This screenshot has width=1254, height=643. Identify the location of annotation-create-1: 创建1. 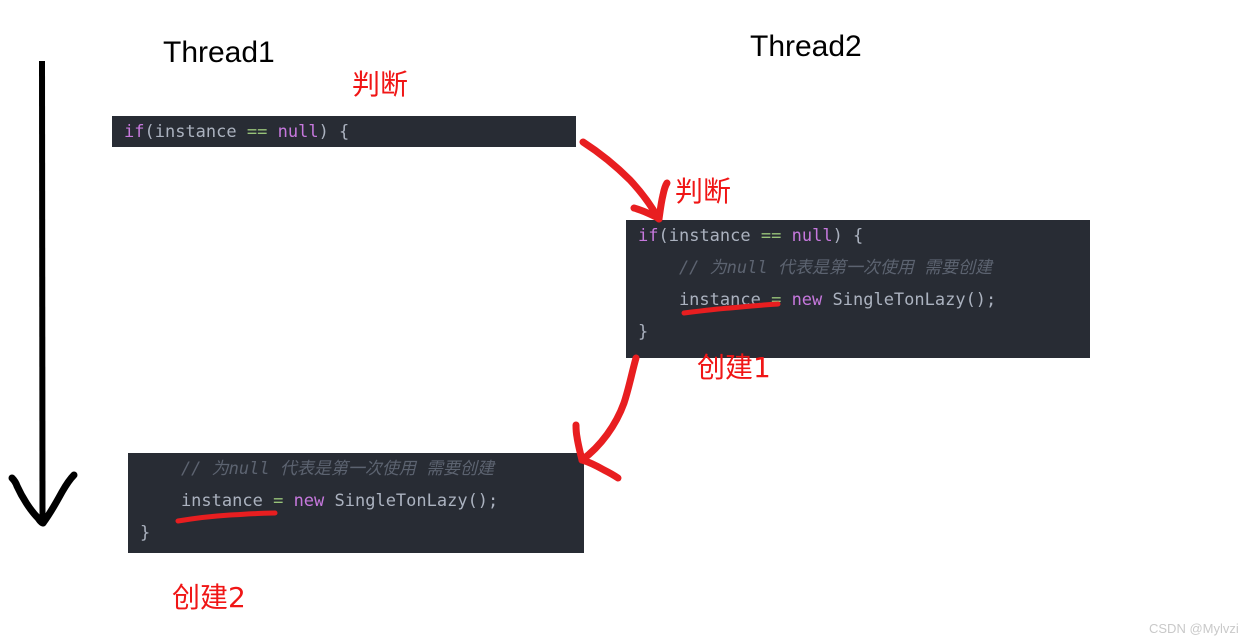
(734, 367).